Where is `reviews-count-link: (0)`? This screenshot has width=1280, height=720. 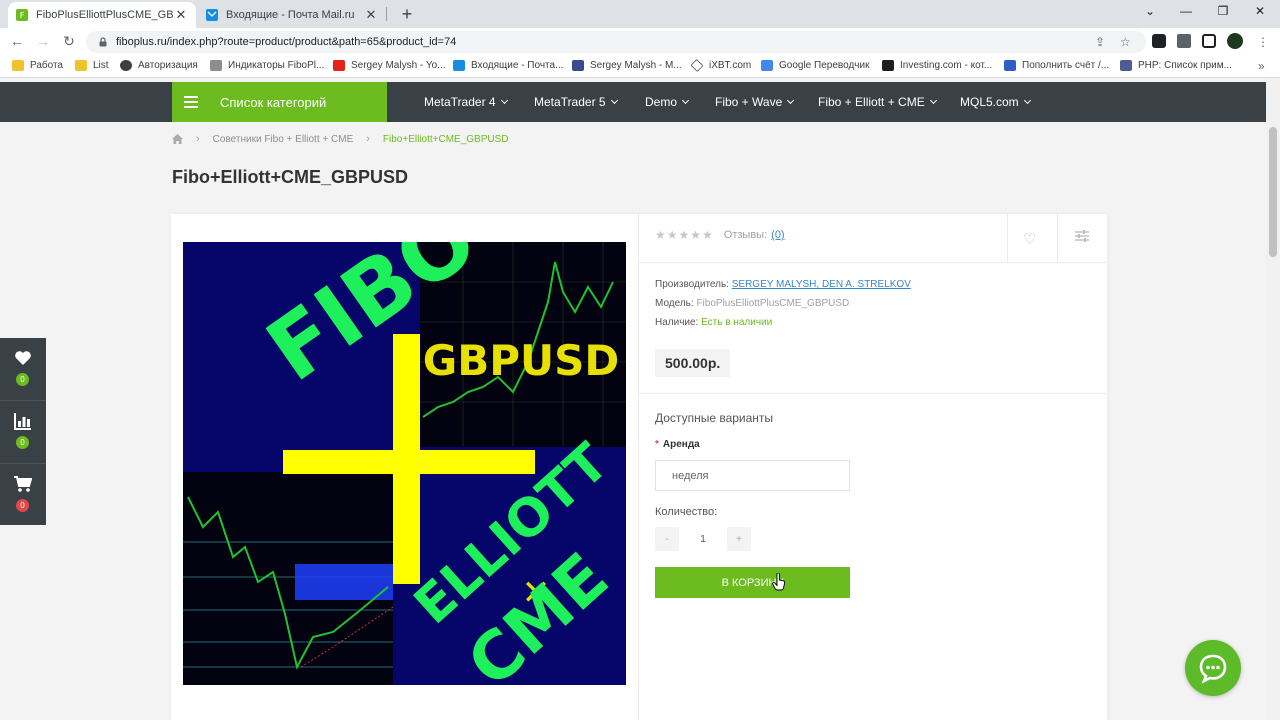 reviews-count-link: (0) is located at coordinates (777, 235).